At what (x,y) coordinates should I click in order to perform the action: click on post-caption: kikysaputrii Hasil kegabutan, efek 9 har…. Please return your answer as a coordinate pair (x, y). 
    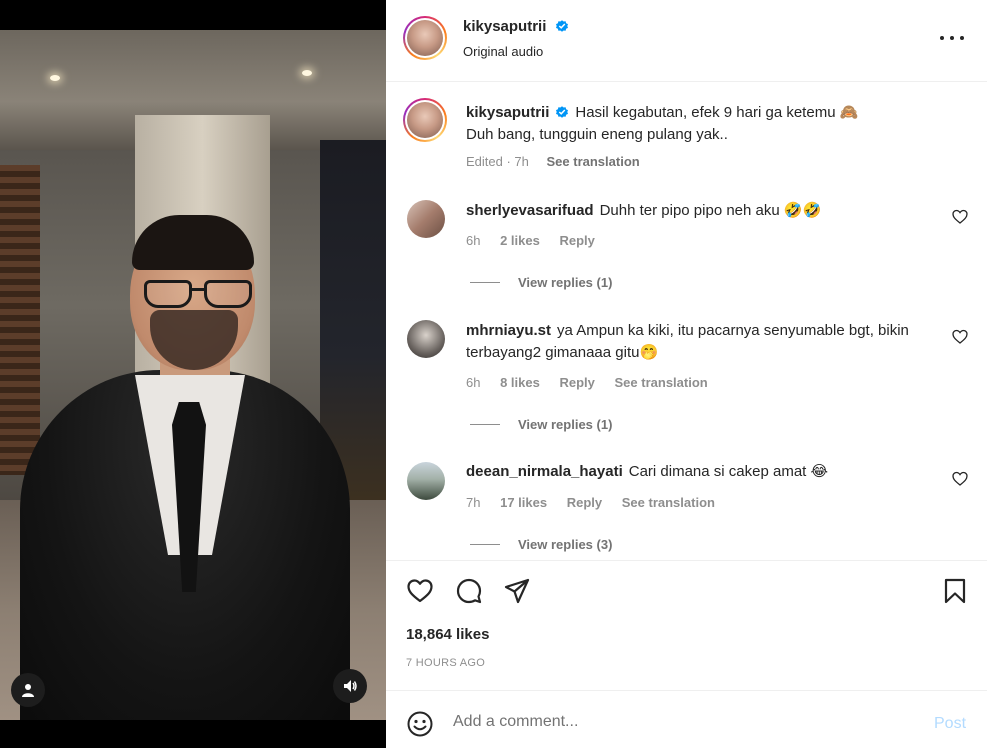
    Looking at the image, I should click on (706, 124).